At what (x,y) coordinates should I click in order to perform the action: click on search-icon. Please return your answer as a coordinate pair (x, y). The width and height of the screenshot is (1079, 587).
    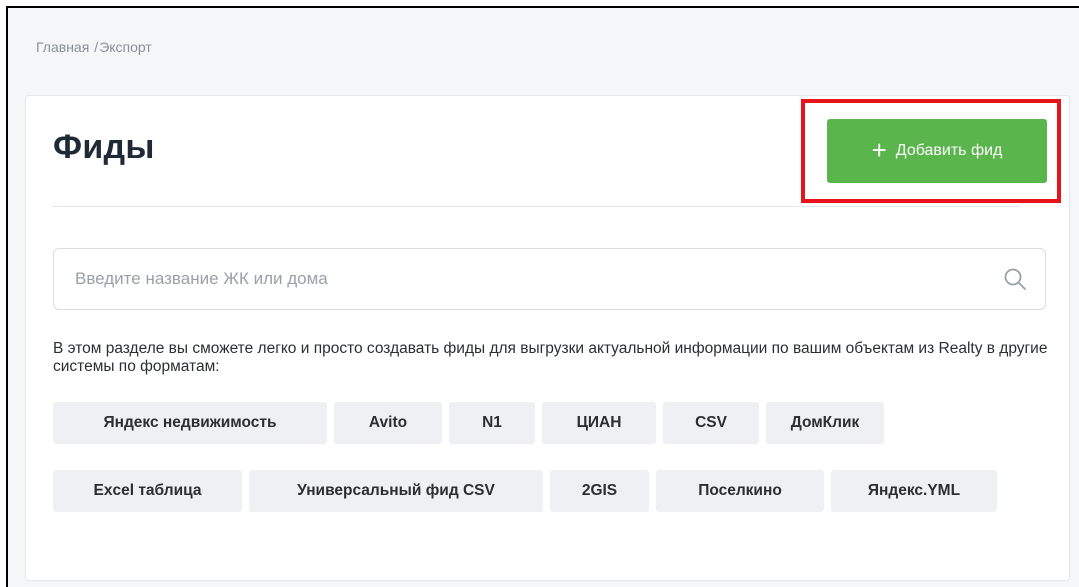
    Looking at the image, I should click on (1015, 279).